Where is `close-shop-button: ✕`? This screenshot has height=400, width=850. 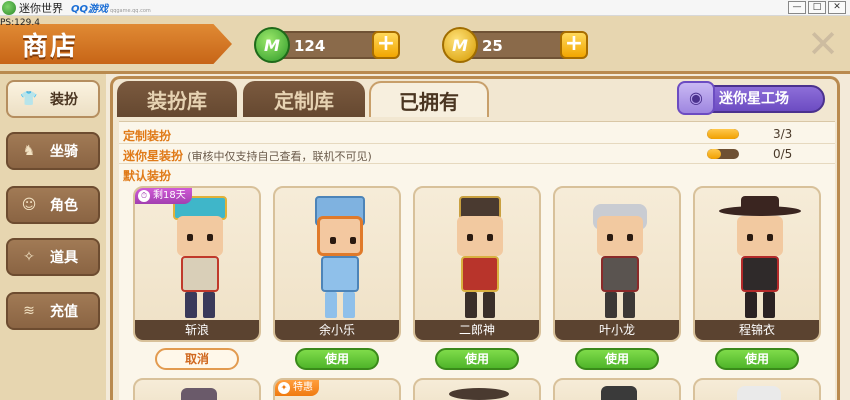 close-shop-button: ✕ is located at coordinates (823, 44).